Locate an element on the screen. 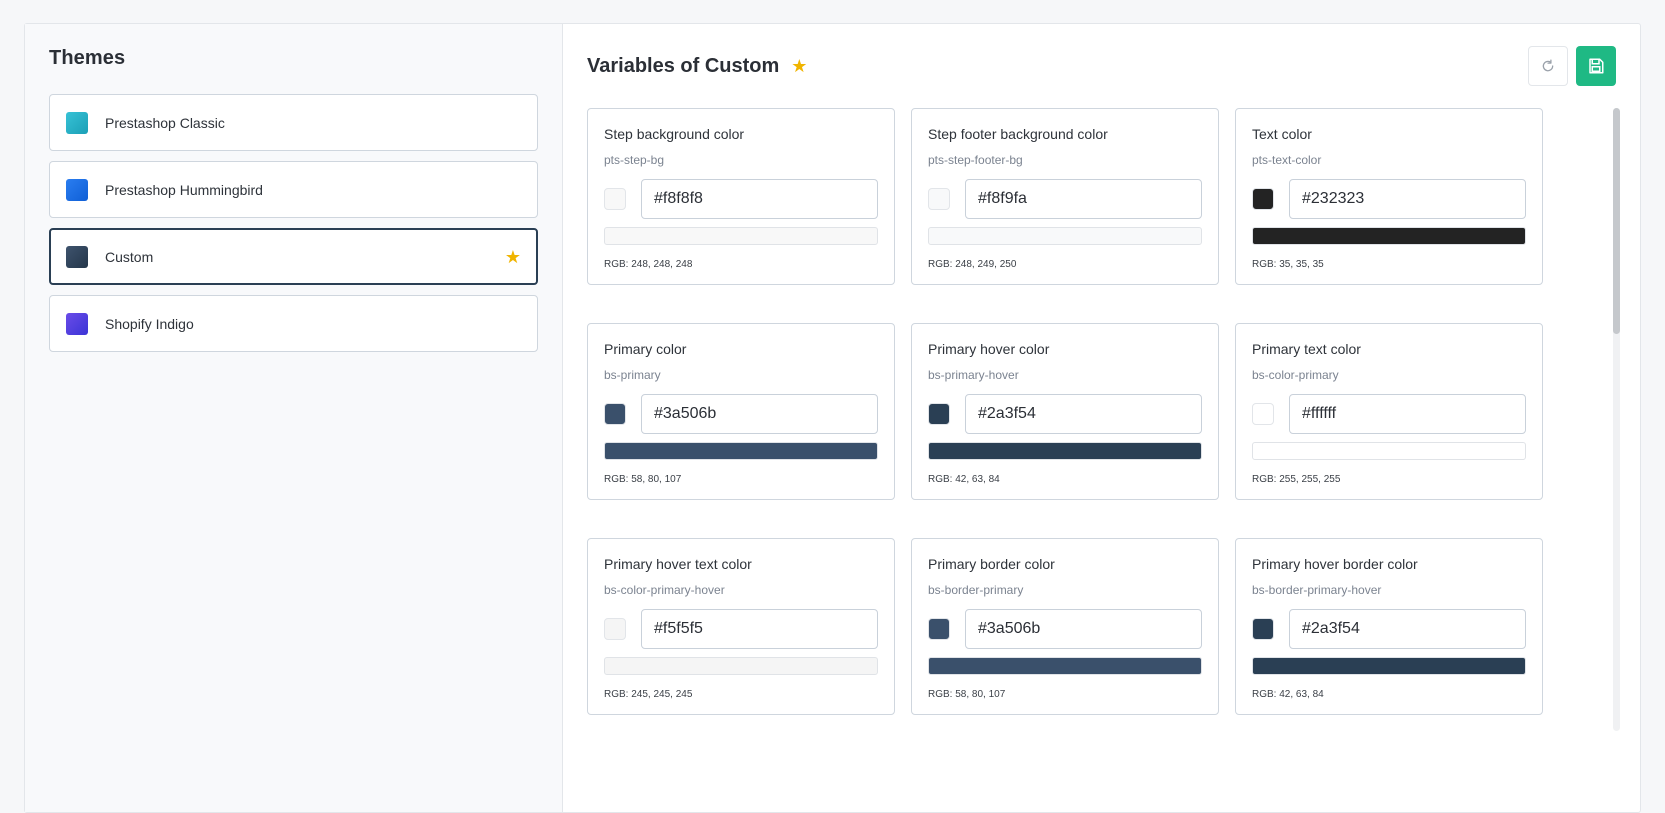 Image resolution: width=1665 pixels, height=813 pixels. rgb-value: RGB: 35, 35, 35 is located at coordinates (1288, 264).